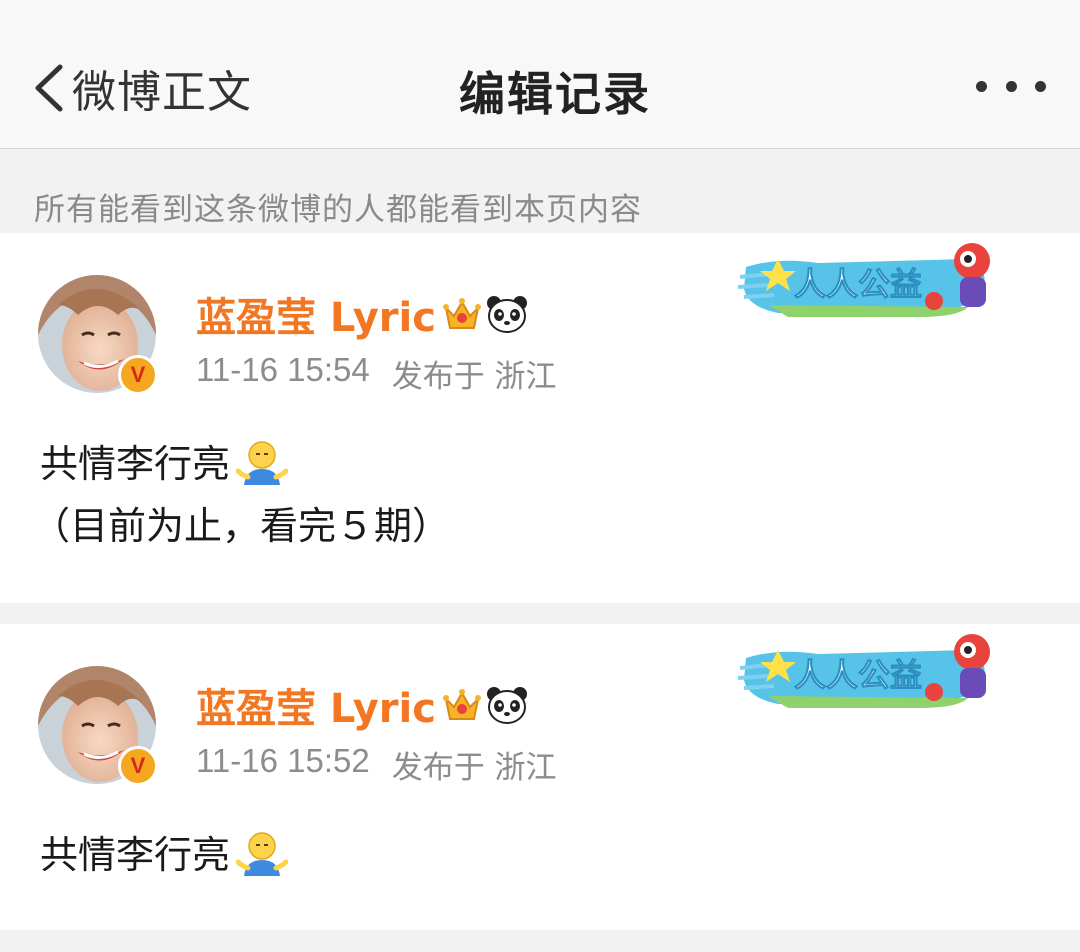 Image resolution: width=1080 pixels, height=952 pixels. Describe the element at coordinates (981, 86) in the screenshot. I see `more-dots-icon` at that location.